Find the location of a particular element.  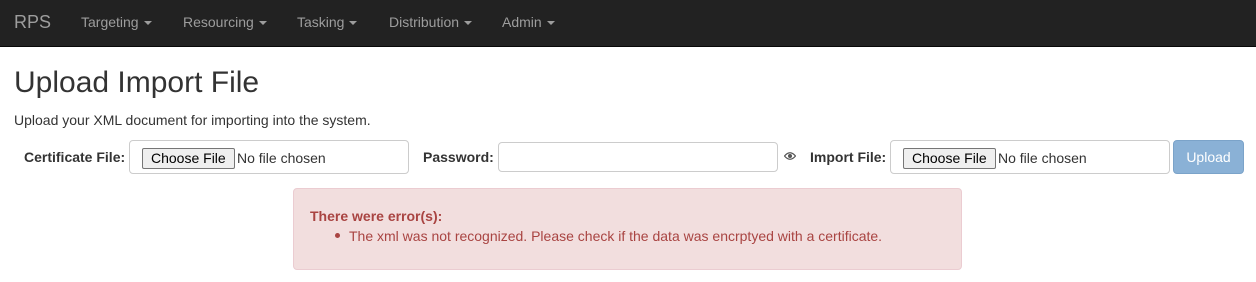

nav-admin: Admin is located at coordinates (528, 22).